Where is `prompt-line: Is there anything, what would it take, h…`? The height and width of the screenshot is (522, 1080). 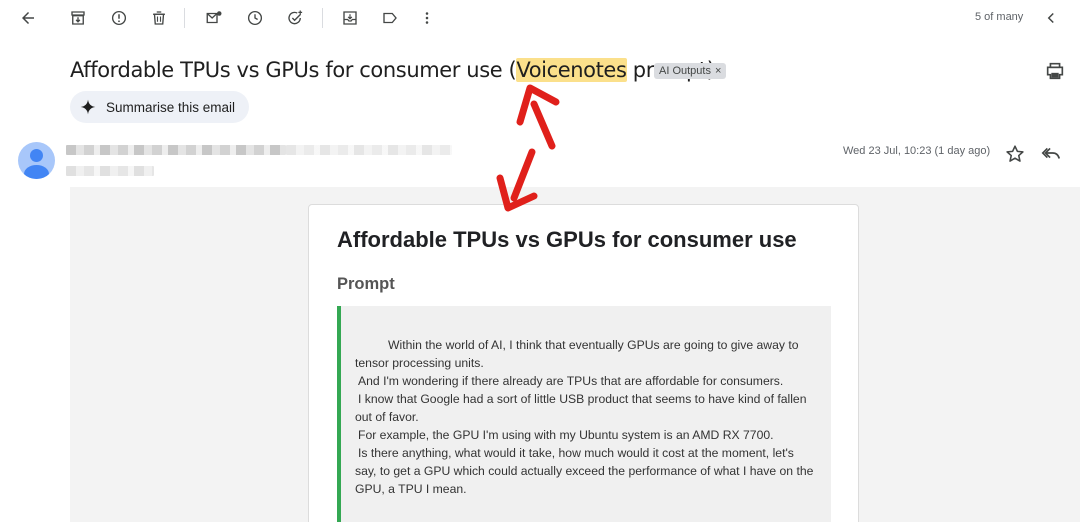 prompt-line: Is there anything, what would it take, h… is located at coordinates (584, 471).